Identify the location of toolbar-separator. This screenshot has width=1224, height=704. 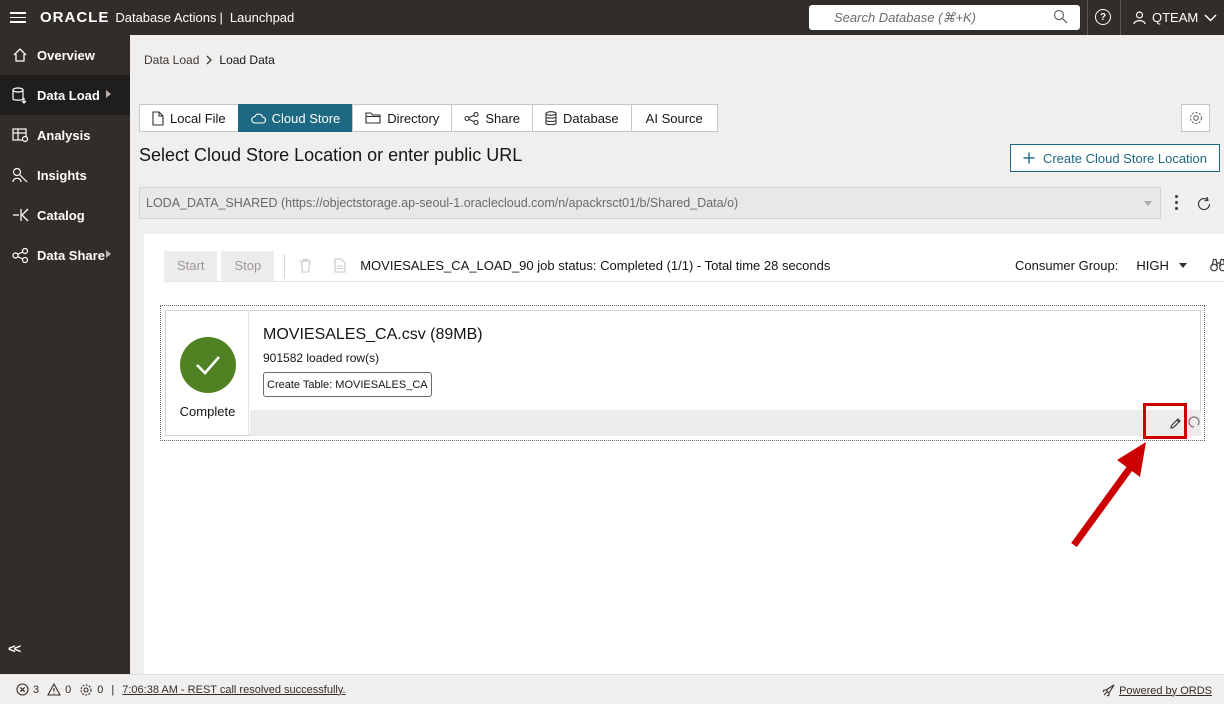
(285, 265).